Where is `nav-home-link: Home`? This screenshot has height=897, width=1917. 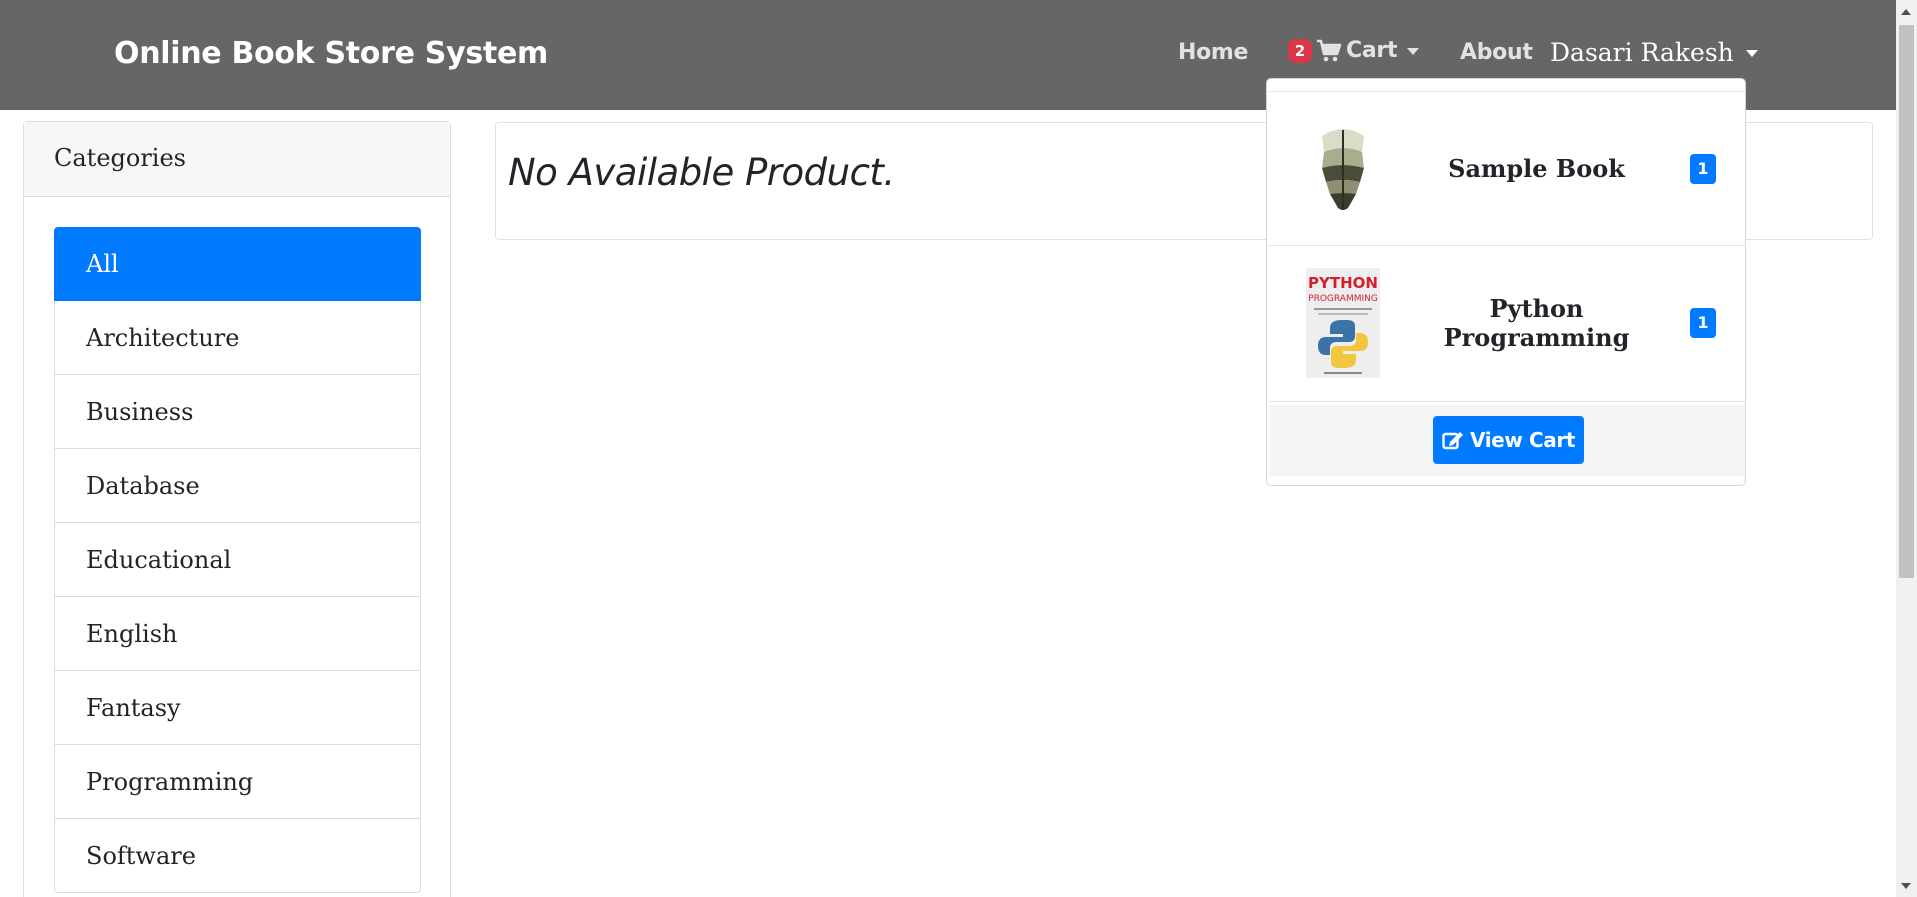
nav-home-link: Home is located at coordinates (1213, 52).